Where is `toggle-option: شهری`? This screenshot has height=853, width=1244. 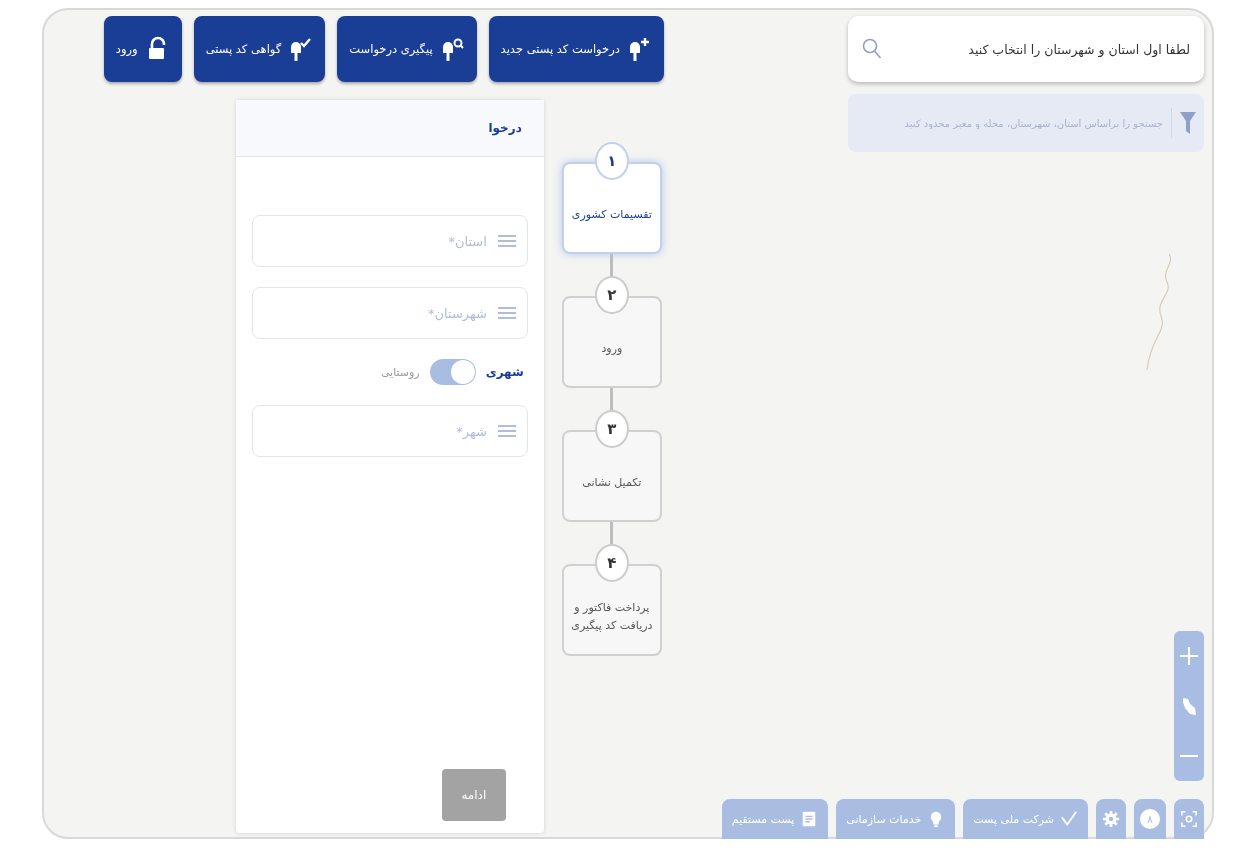 toggle-option: شهری is located at coordinates (504, 372).